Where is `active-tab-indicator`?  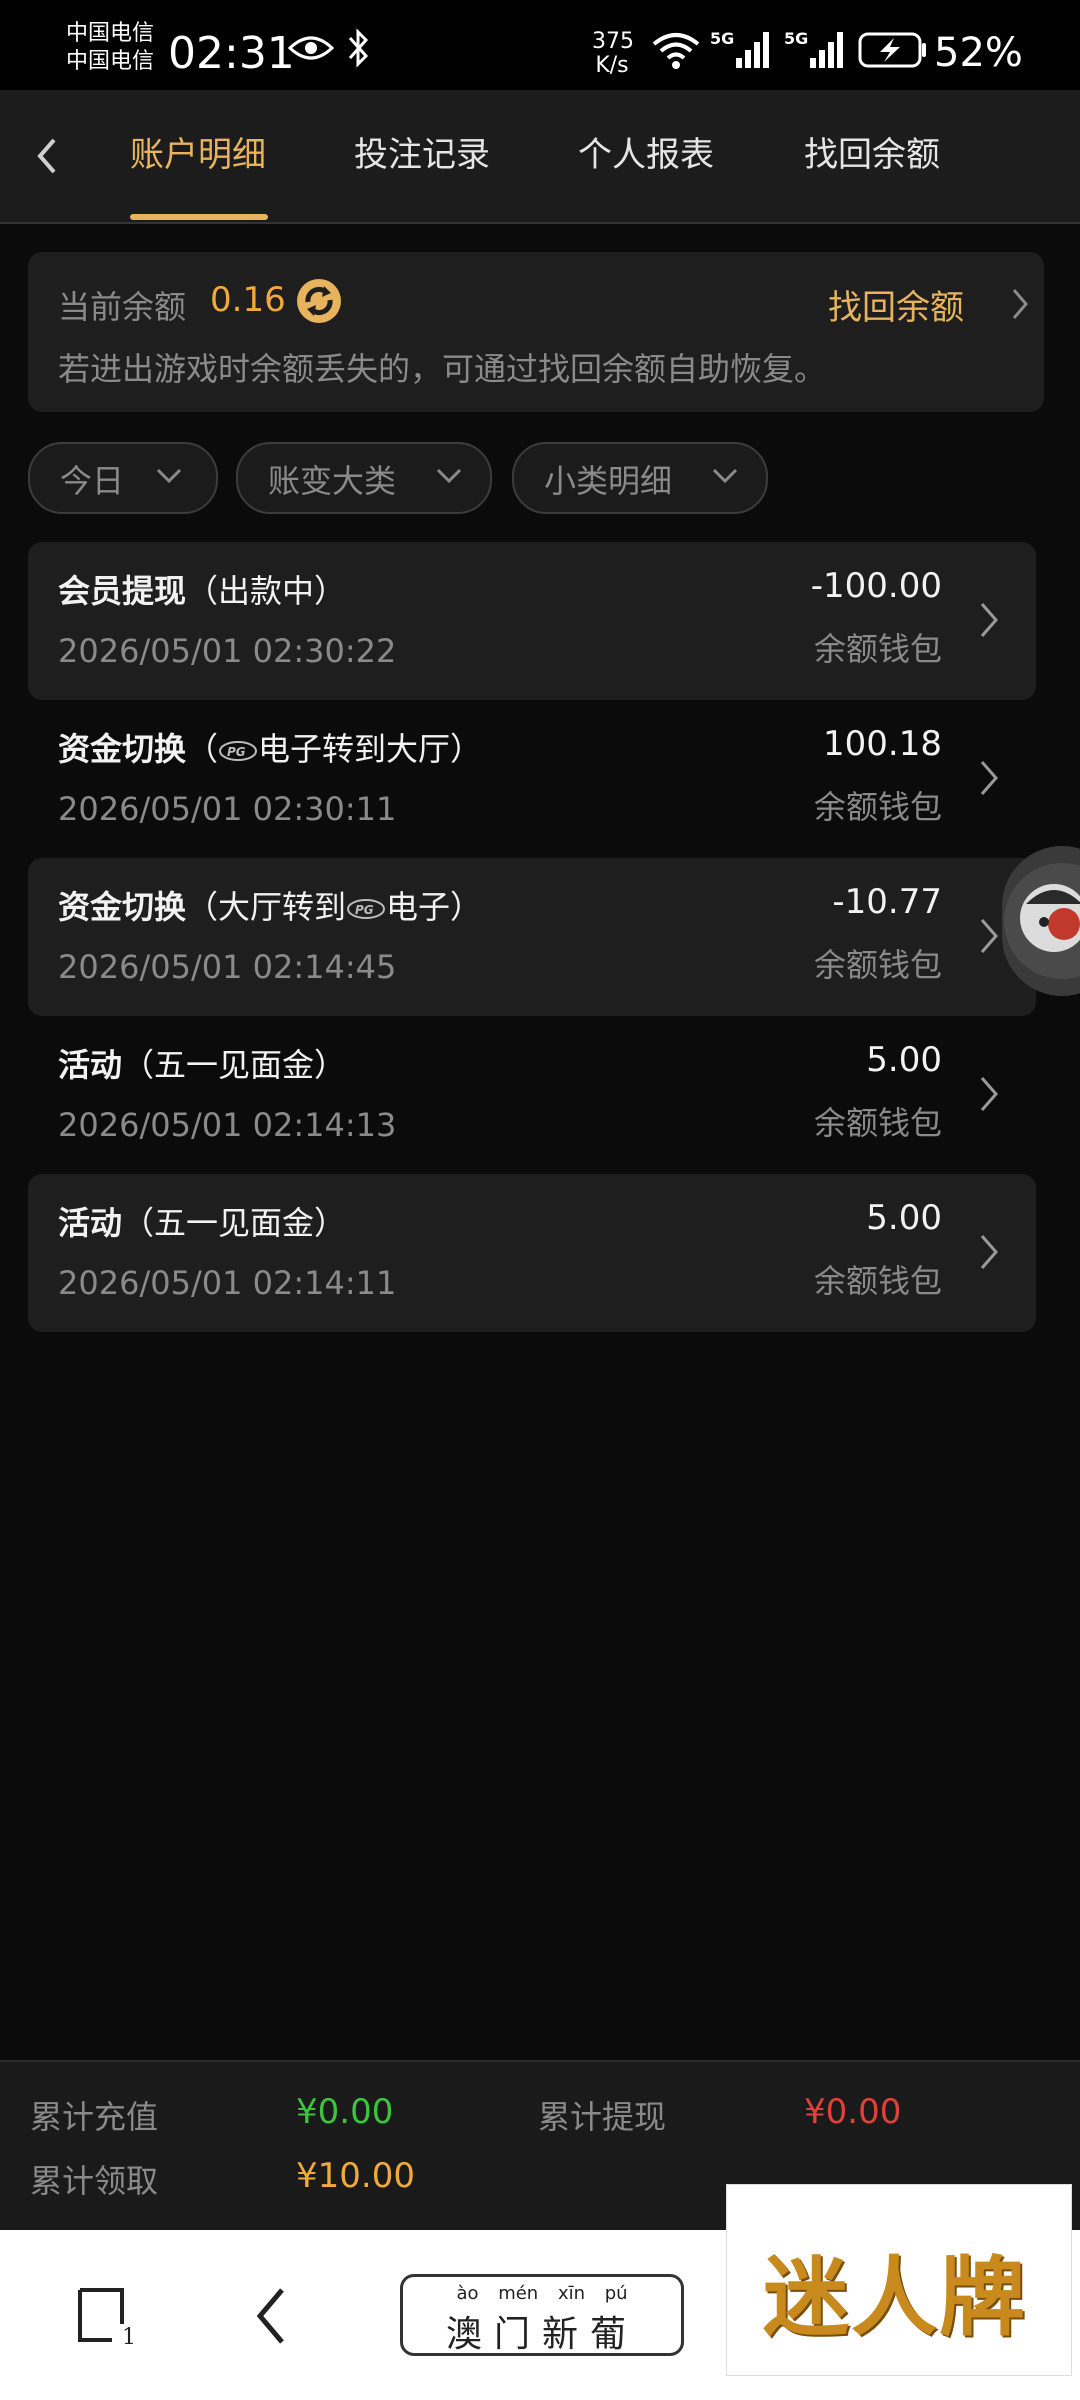 active-tab-indicator is located at coordinates (199, 217).